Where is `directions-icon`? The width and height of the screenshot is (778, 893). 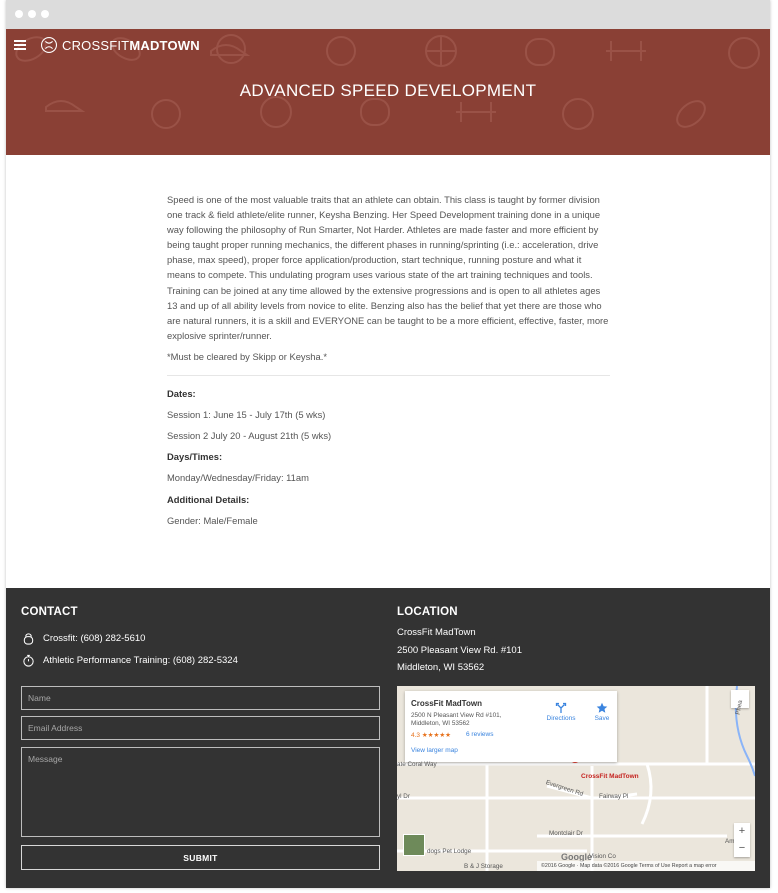 directions-icon is located at coordinates (561, 707).